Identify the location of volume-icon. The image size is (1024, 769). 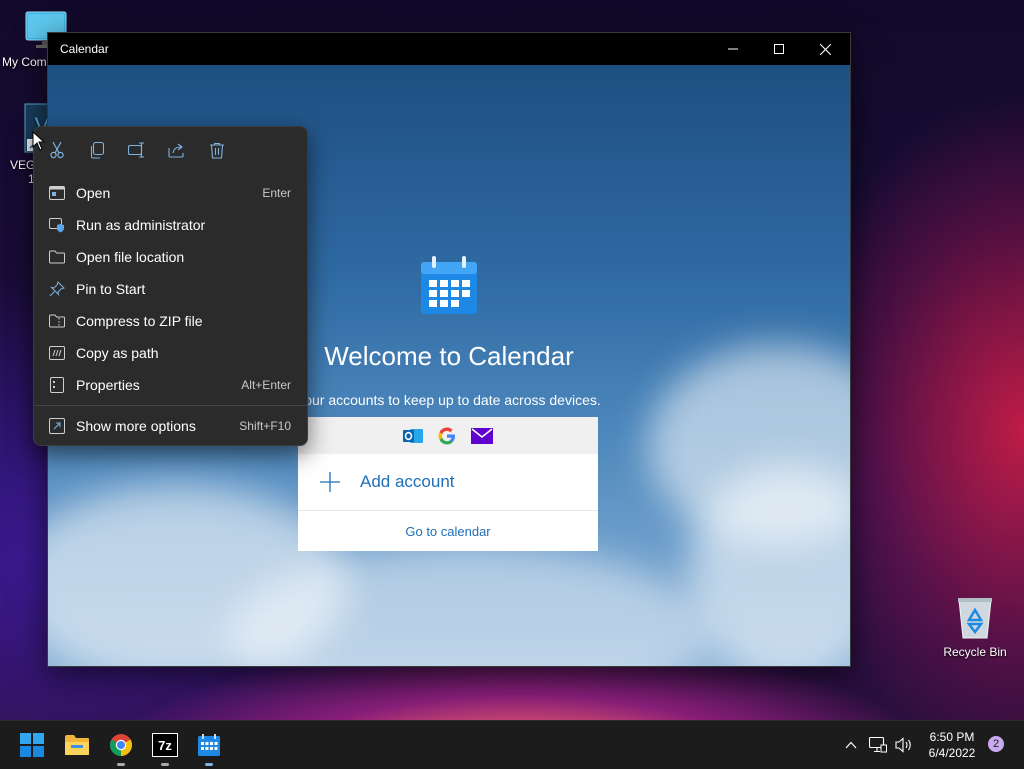
(903, 745).